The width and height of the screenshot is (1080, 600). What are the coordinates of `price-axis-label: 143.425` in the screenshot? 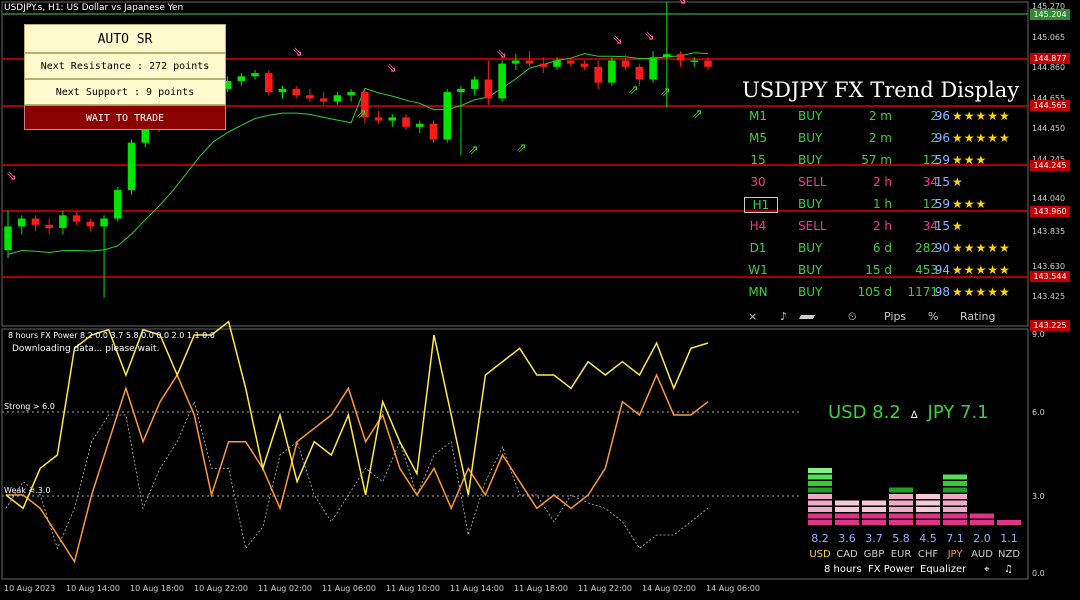 It's located at (1049, 296).